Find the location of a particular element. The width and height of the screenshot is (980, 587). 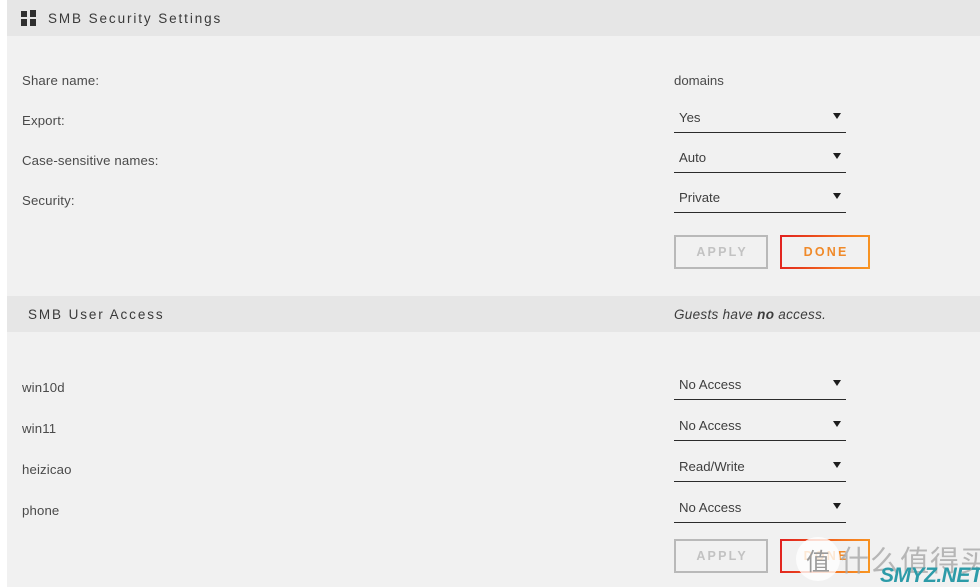

share-name-label: Share name: is located at coordinates (61, 80).